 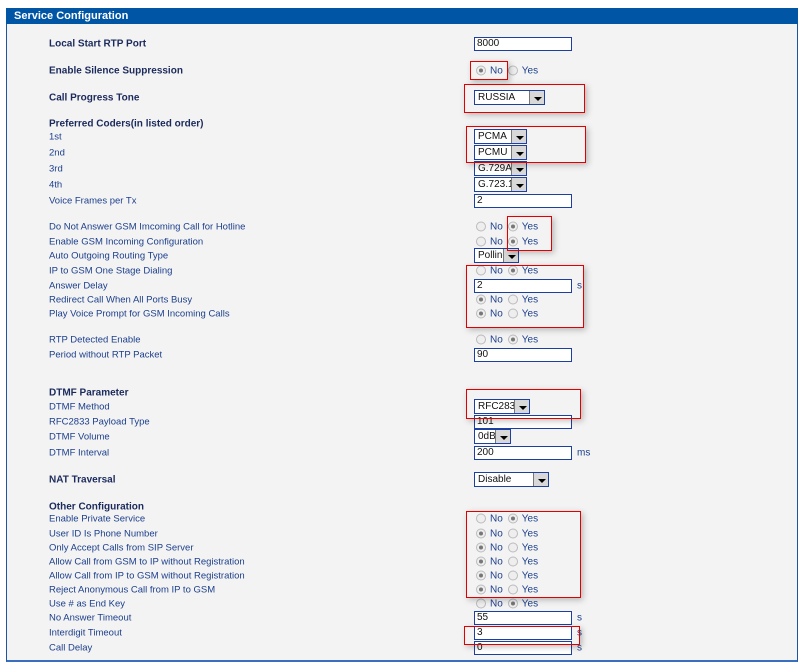 I want to click on field-label: Call Progress Tone, so click(x=94, y=98).